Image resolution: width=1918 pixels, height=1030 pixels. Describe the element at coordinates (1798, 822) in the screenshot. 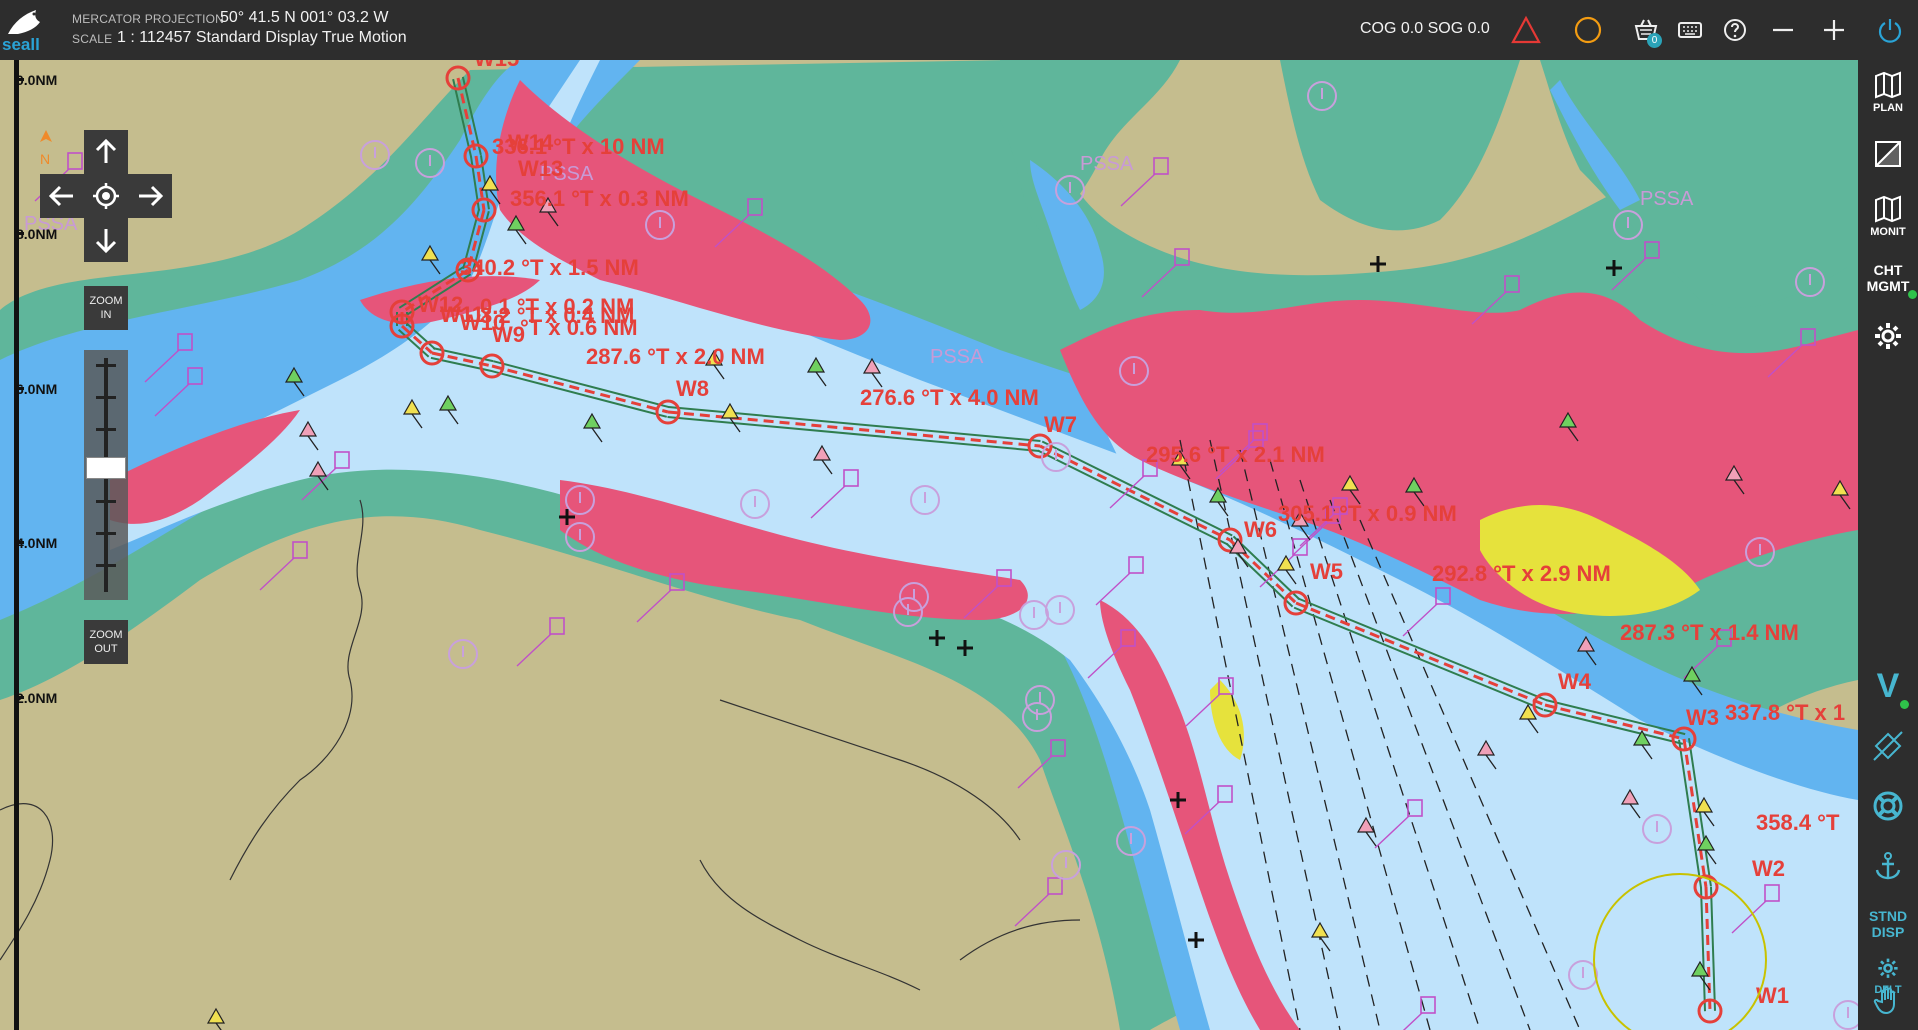

I see `leg-label: 358.4 °T` at that location.